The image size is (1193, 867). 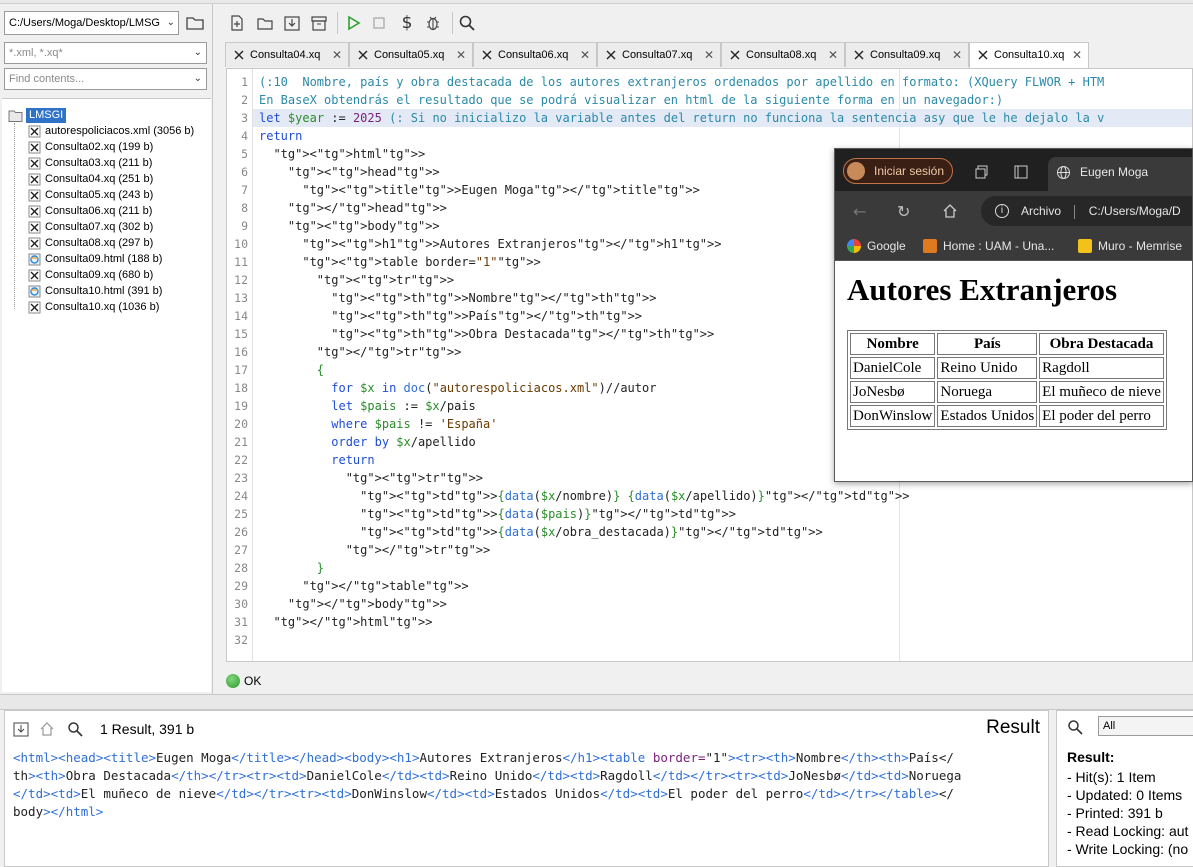 I want to click on line-number: 25, so click(x=241, y=514).